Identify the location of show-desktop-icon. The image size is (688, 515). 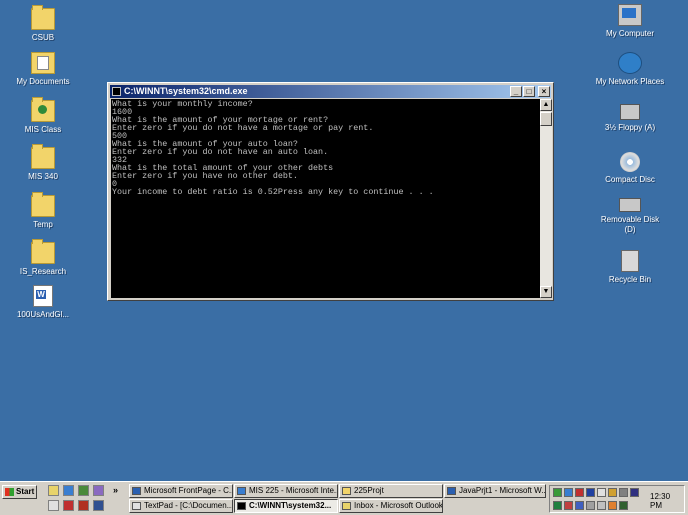
(53, 490).